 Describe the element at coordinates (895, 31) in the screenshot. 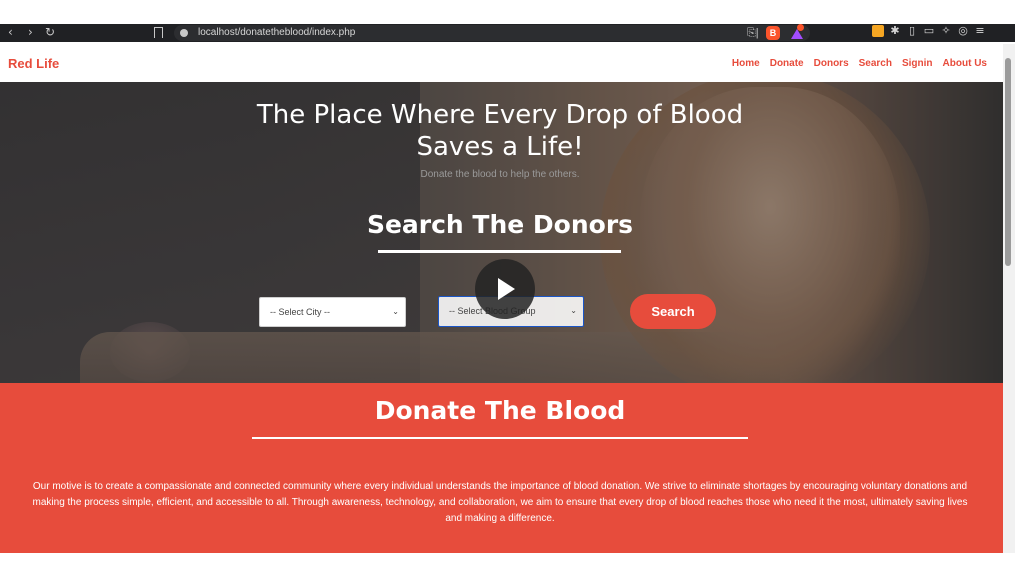

I see `puzzle-icon: ✱` at that location.